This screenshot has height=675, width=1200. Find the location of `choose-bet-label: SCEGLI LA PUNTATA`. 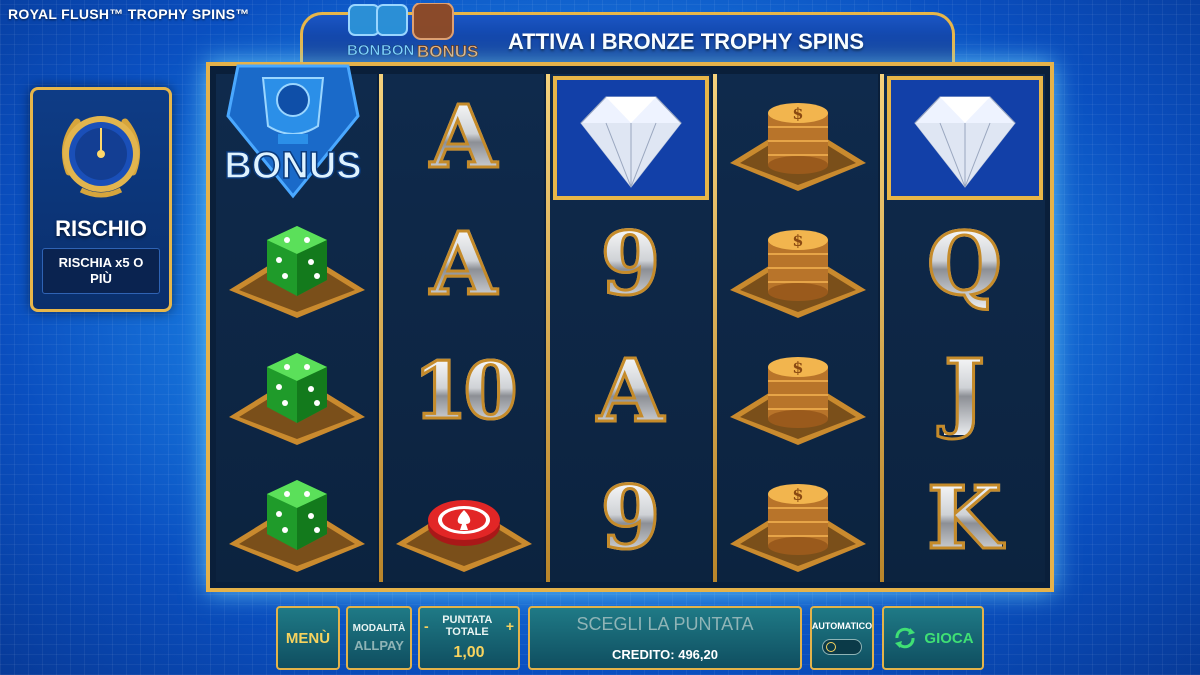

choose-bet-label: SCEGLI LA PUNTATA is located at coordinates (665, 624).